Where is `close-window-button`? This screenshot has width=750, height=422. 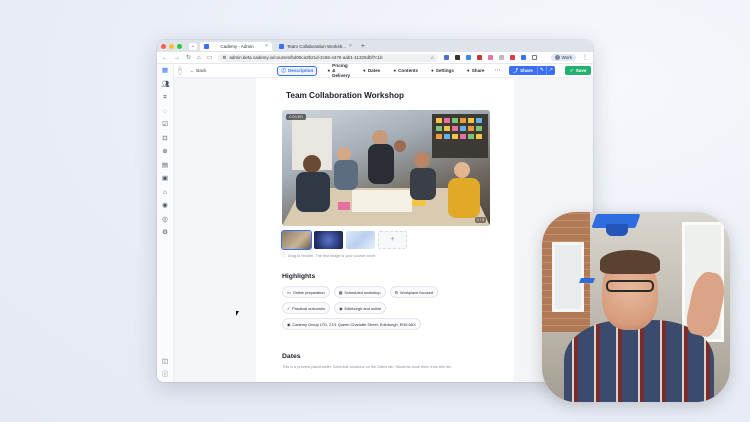
close-window-button is located at coordinates (163, 46).